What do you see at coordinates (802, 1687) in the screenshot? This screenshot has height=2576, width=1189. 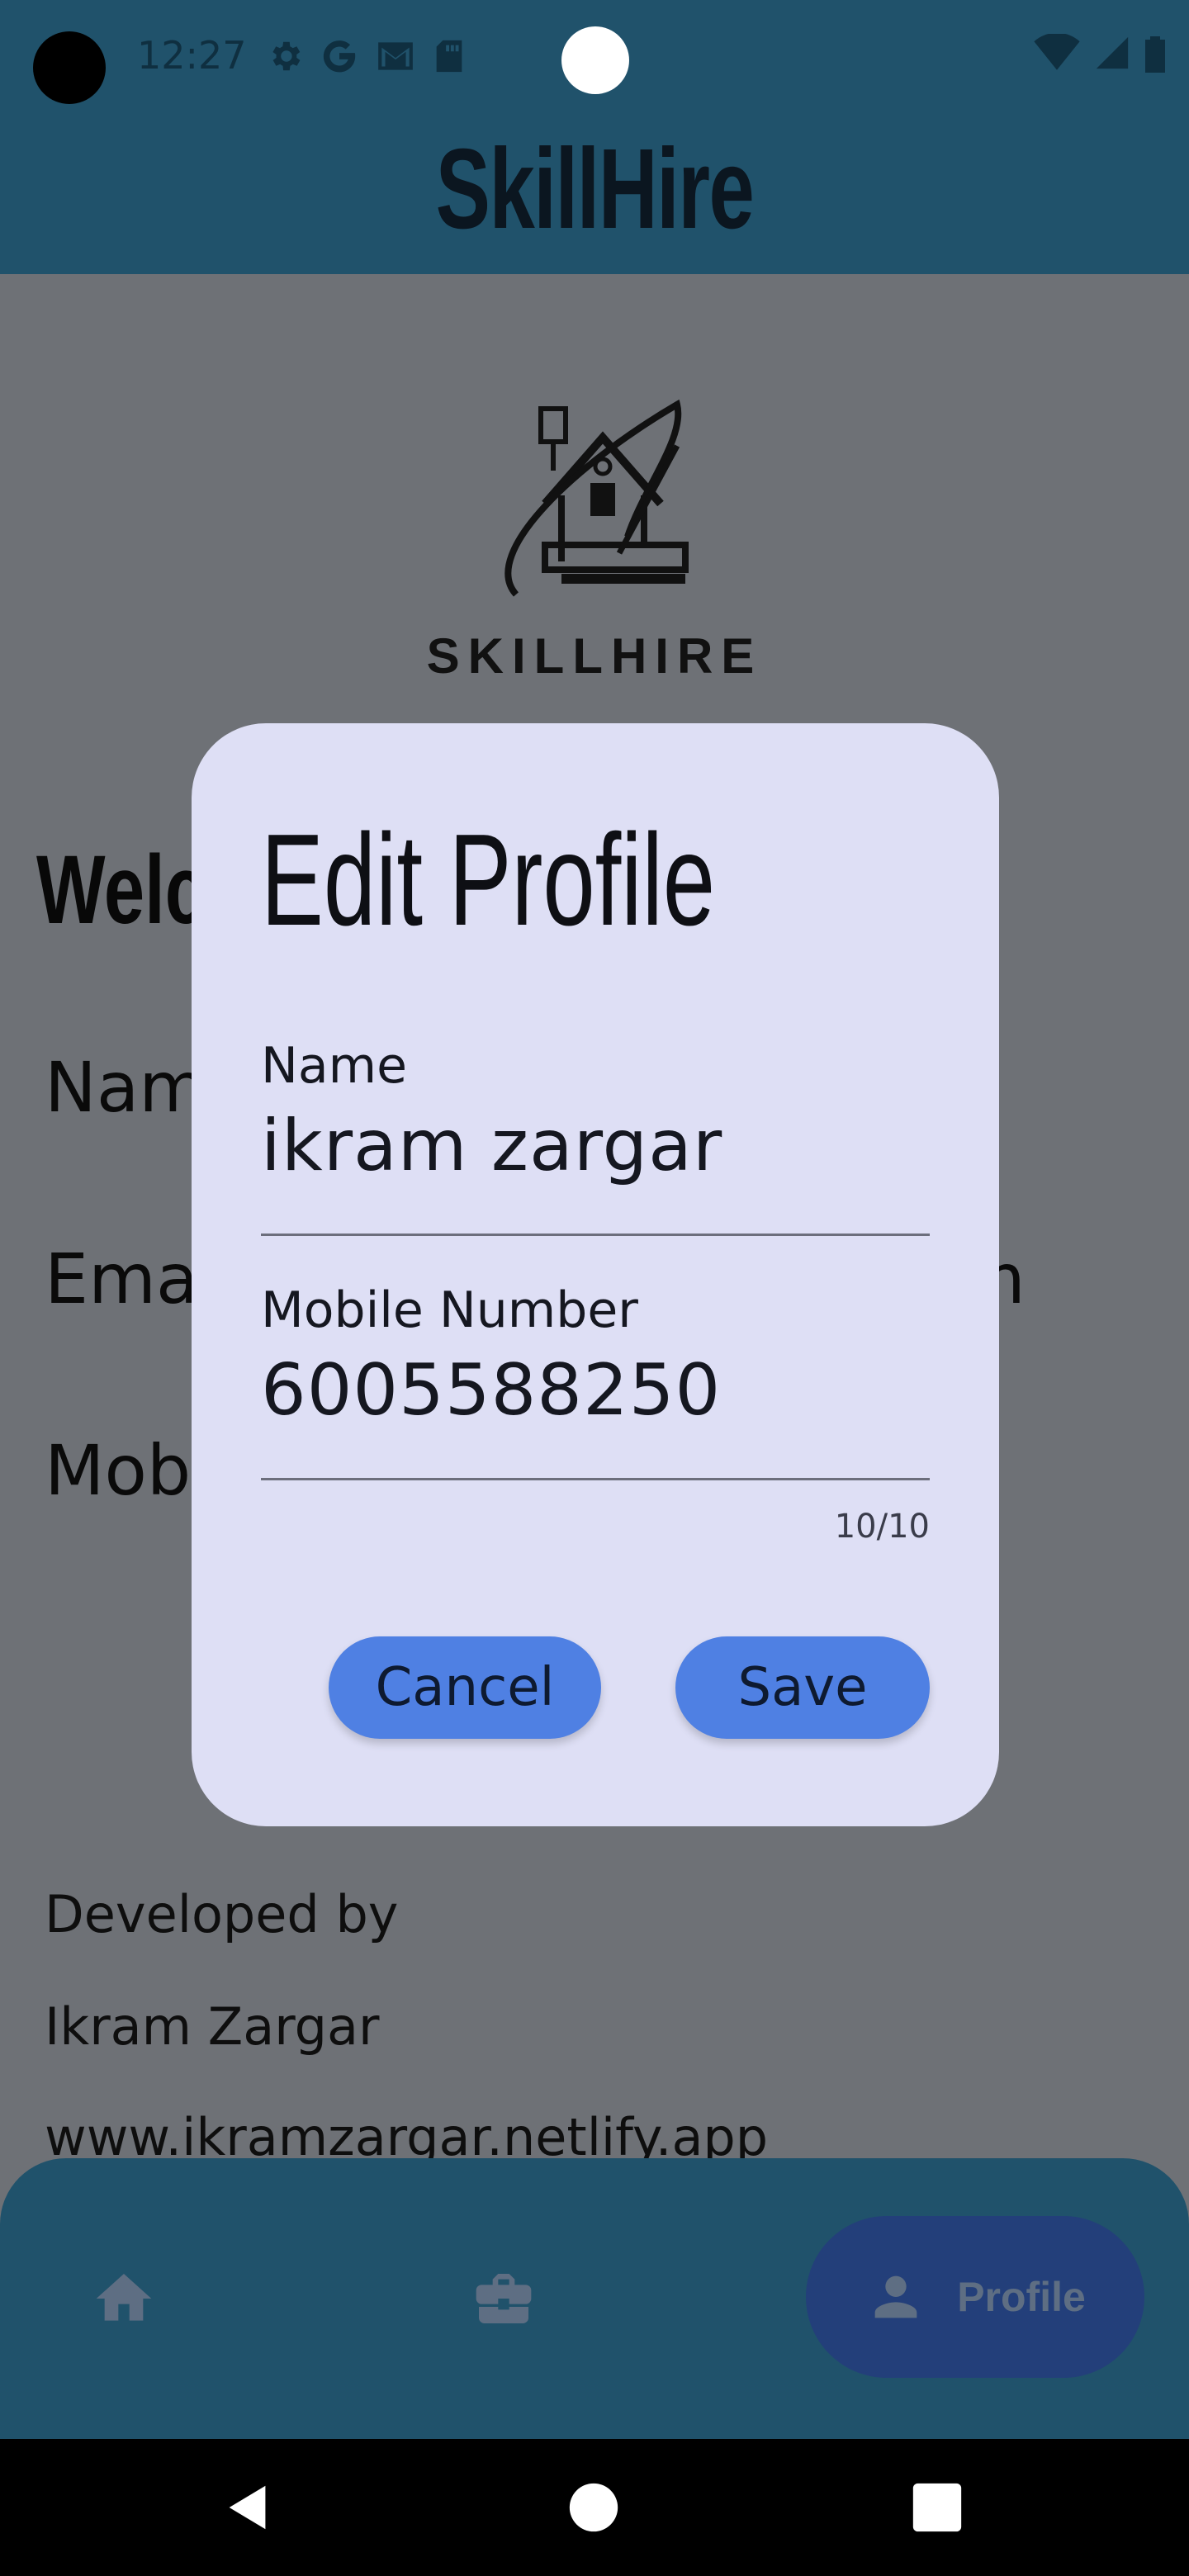 I see `save-button: Save` at bounding box center [802, 1687].